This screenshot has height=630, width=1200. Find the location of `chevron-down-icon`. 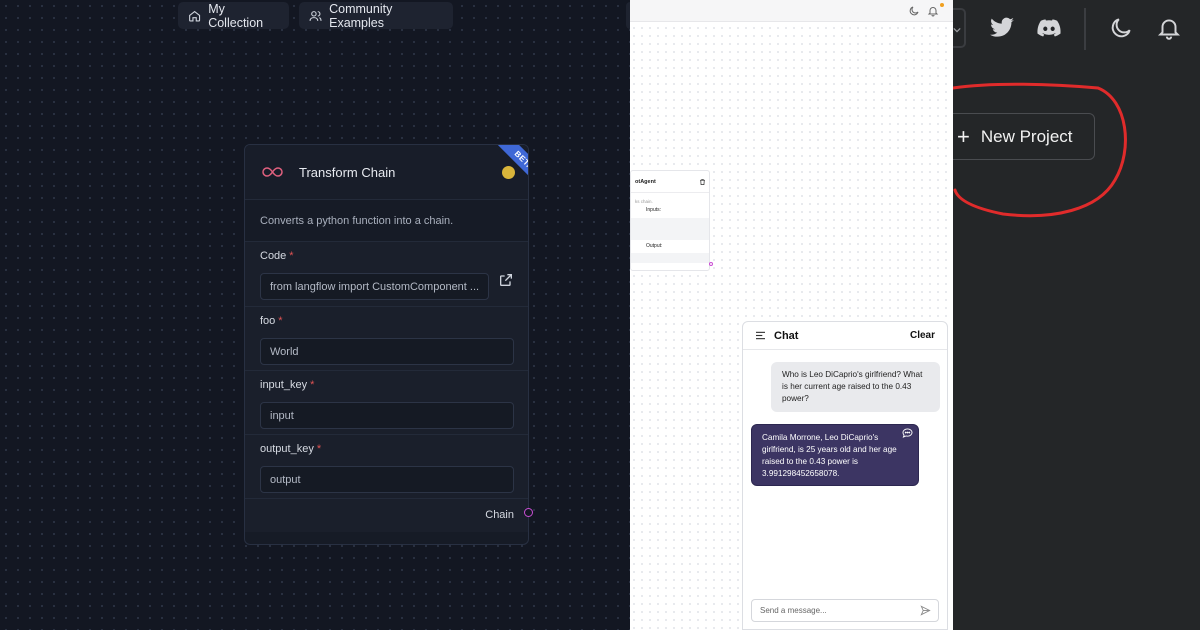

chevron-down-icon is located at coordinates (957, 30).